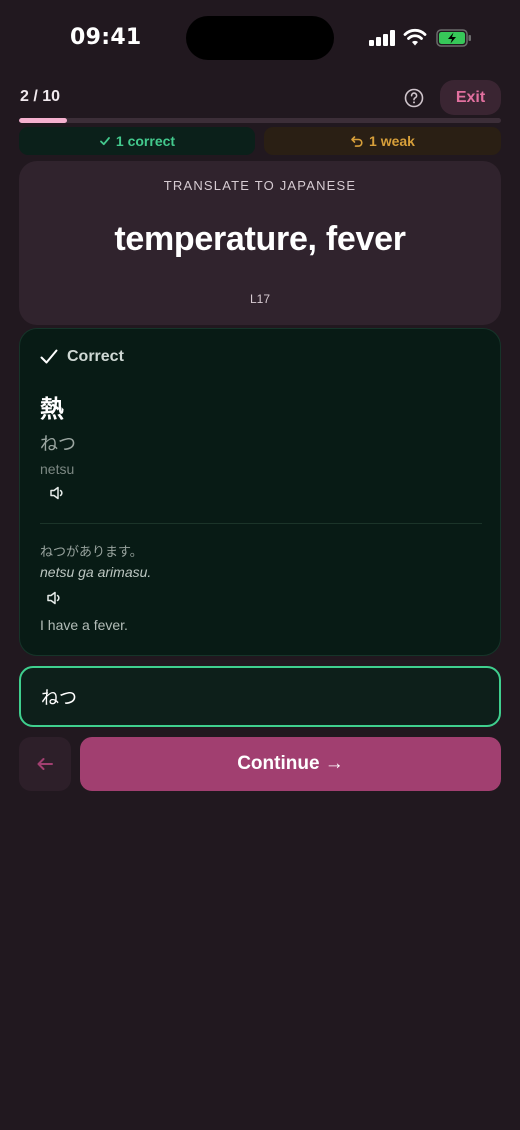 The height and width of the screenshot is (1130, 520). What do you see at coordinates (260, 299) in the screenshot?
I see `lesson-tag: L17` at bounding box center [260, 299].